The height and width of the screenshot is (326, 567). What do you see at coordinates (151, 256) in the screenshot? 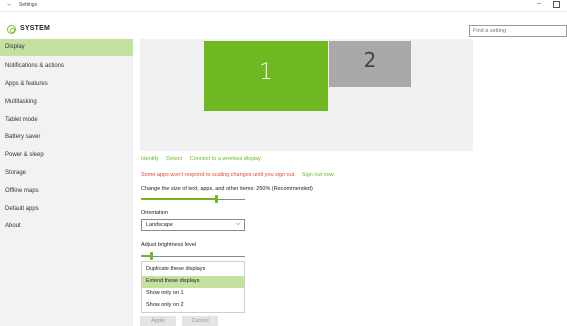
I see `brightness-slider-thumb` at bounding box center [151, 256].